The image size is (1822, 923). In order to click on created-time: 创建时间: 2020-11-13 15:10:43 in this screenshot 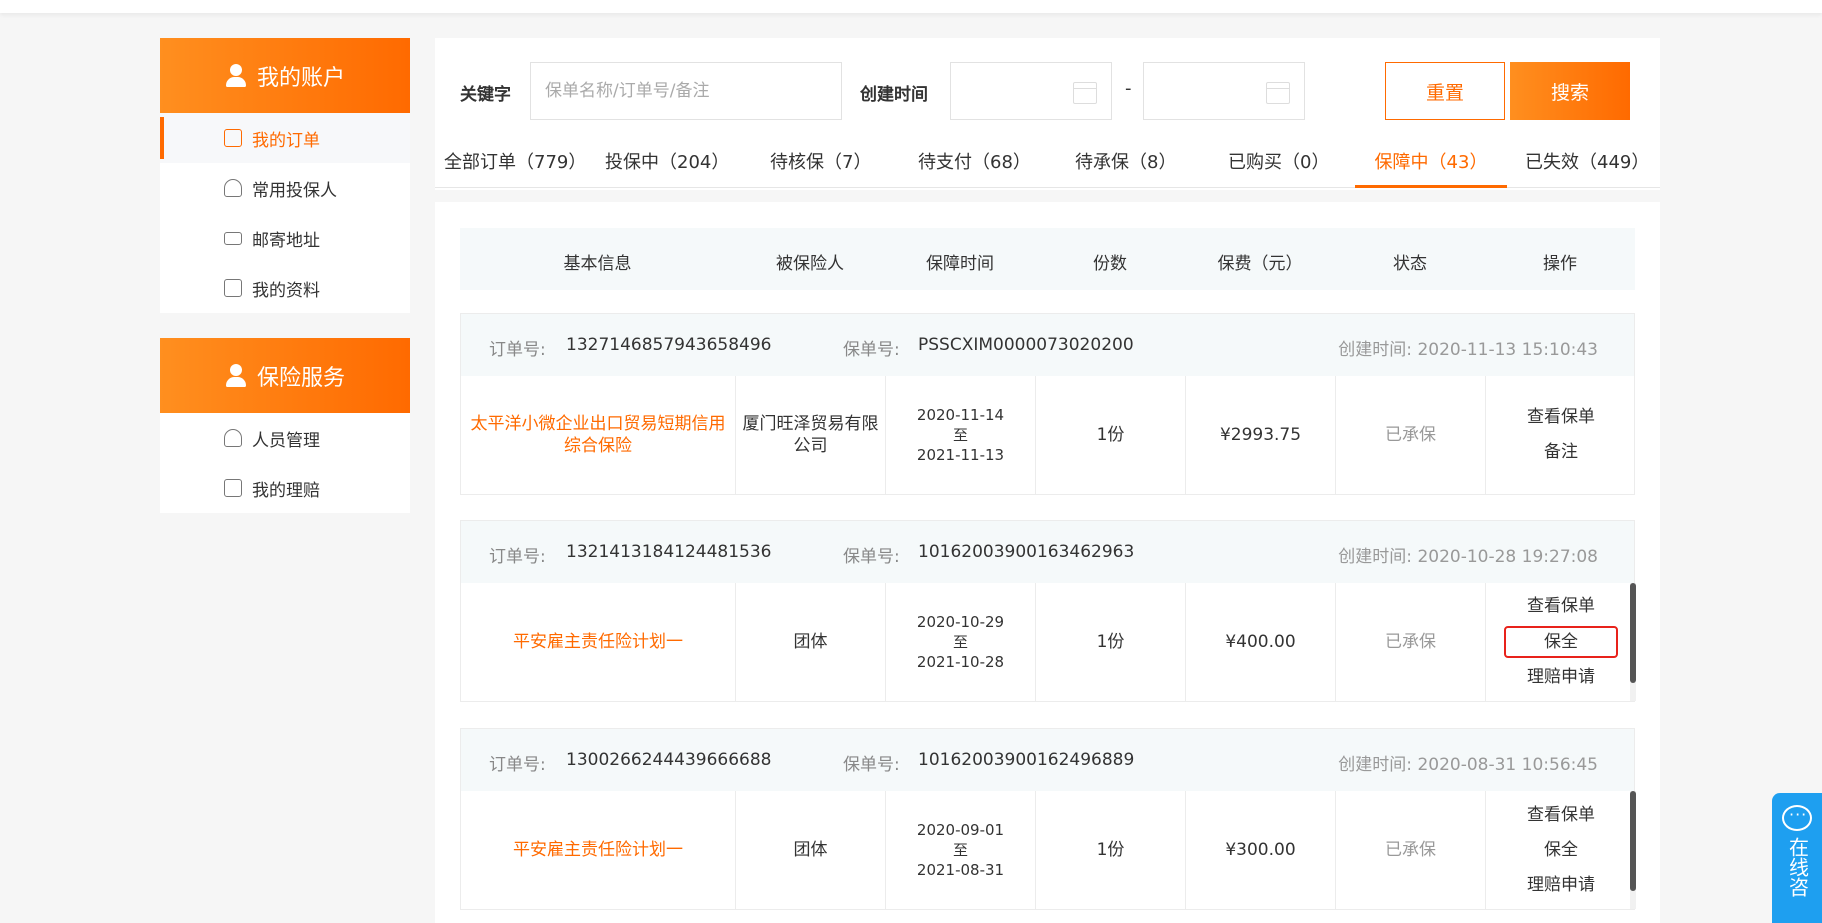, I will do `click(1468, 347)`.